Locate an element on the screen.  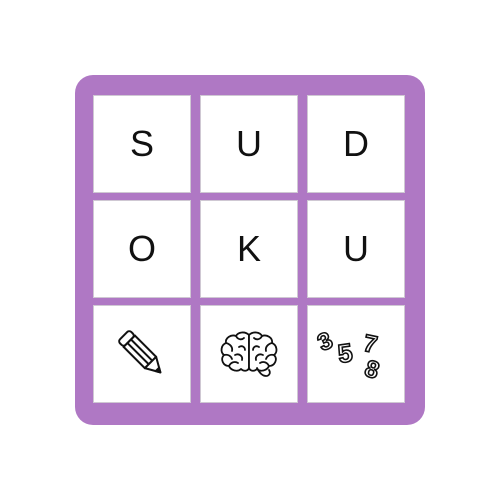
tile-letter: D is located at coordinates (356, 143).